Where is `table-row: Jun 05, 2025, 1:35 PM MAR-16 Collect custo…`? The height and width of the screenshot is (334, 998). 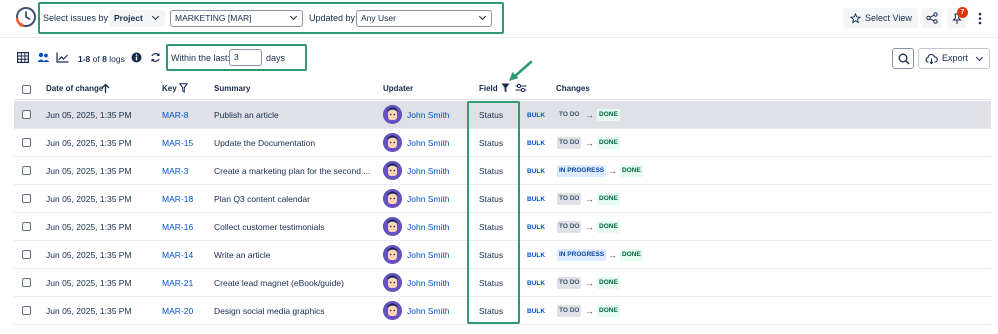 table-row: Jun 05, 2025, 1:35 PM MAR-16 Collect custo… is located at coordinates (502, 227).